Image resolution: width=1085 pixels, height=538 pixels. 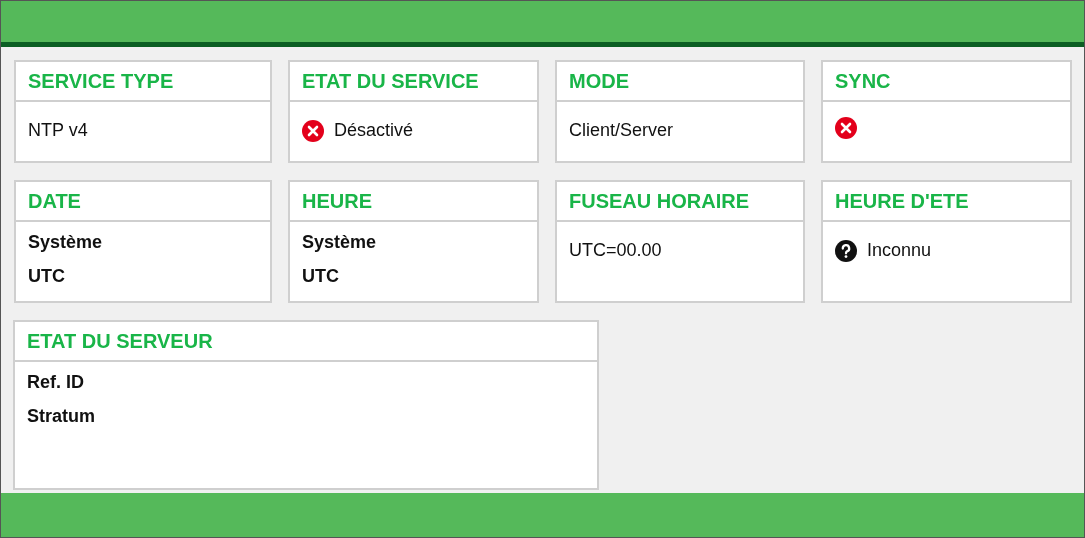 What do you see at coordinates (390, 81) in the screenshot?
I see `card-title: ETAT DU SERVICE` at bounding box center [390, 81].